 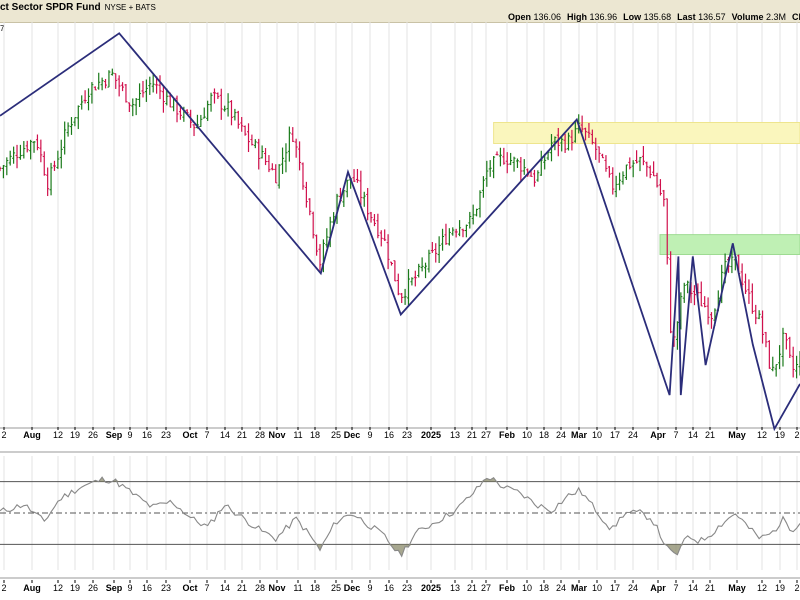 I want to click on ind-x-tick-label: Apr, so click(x=658, y=588).